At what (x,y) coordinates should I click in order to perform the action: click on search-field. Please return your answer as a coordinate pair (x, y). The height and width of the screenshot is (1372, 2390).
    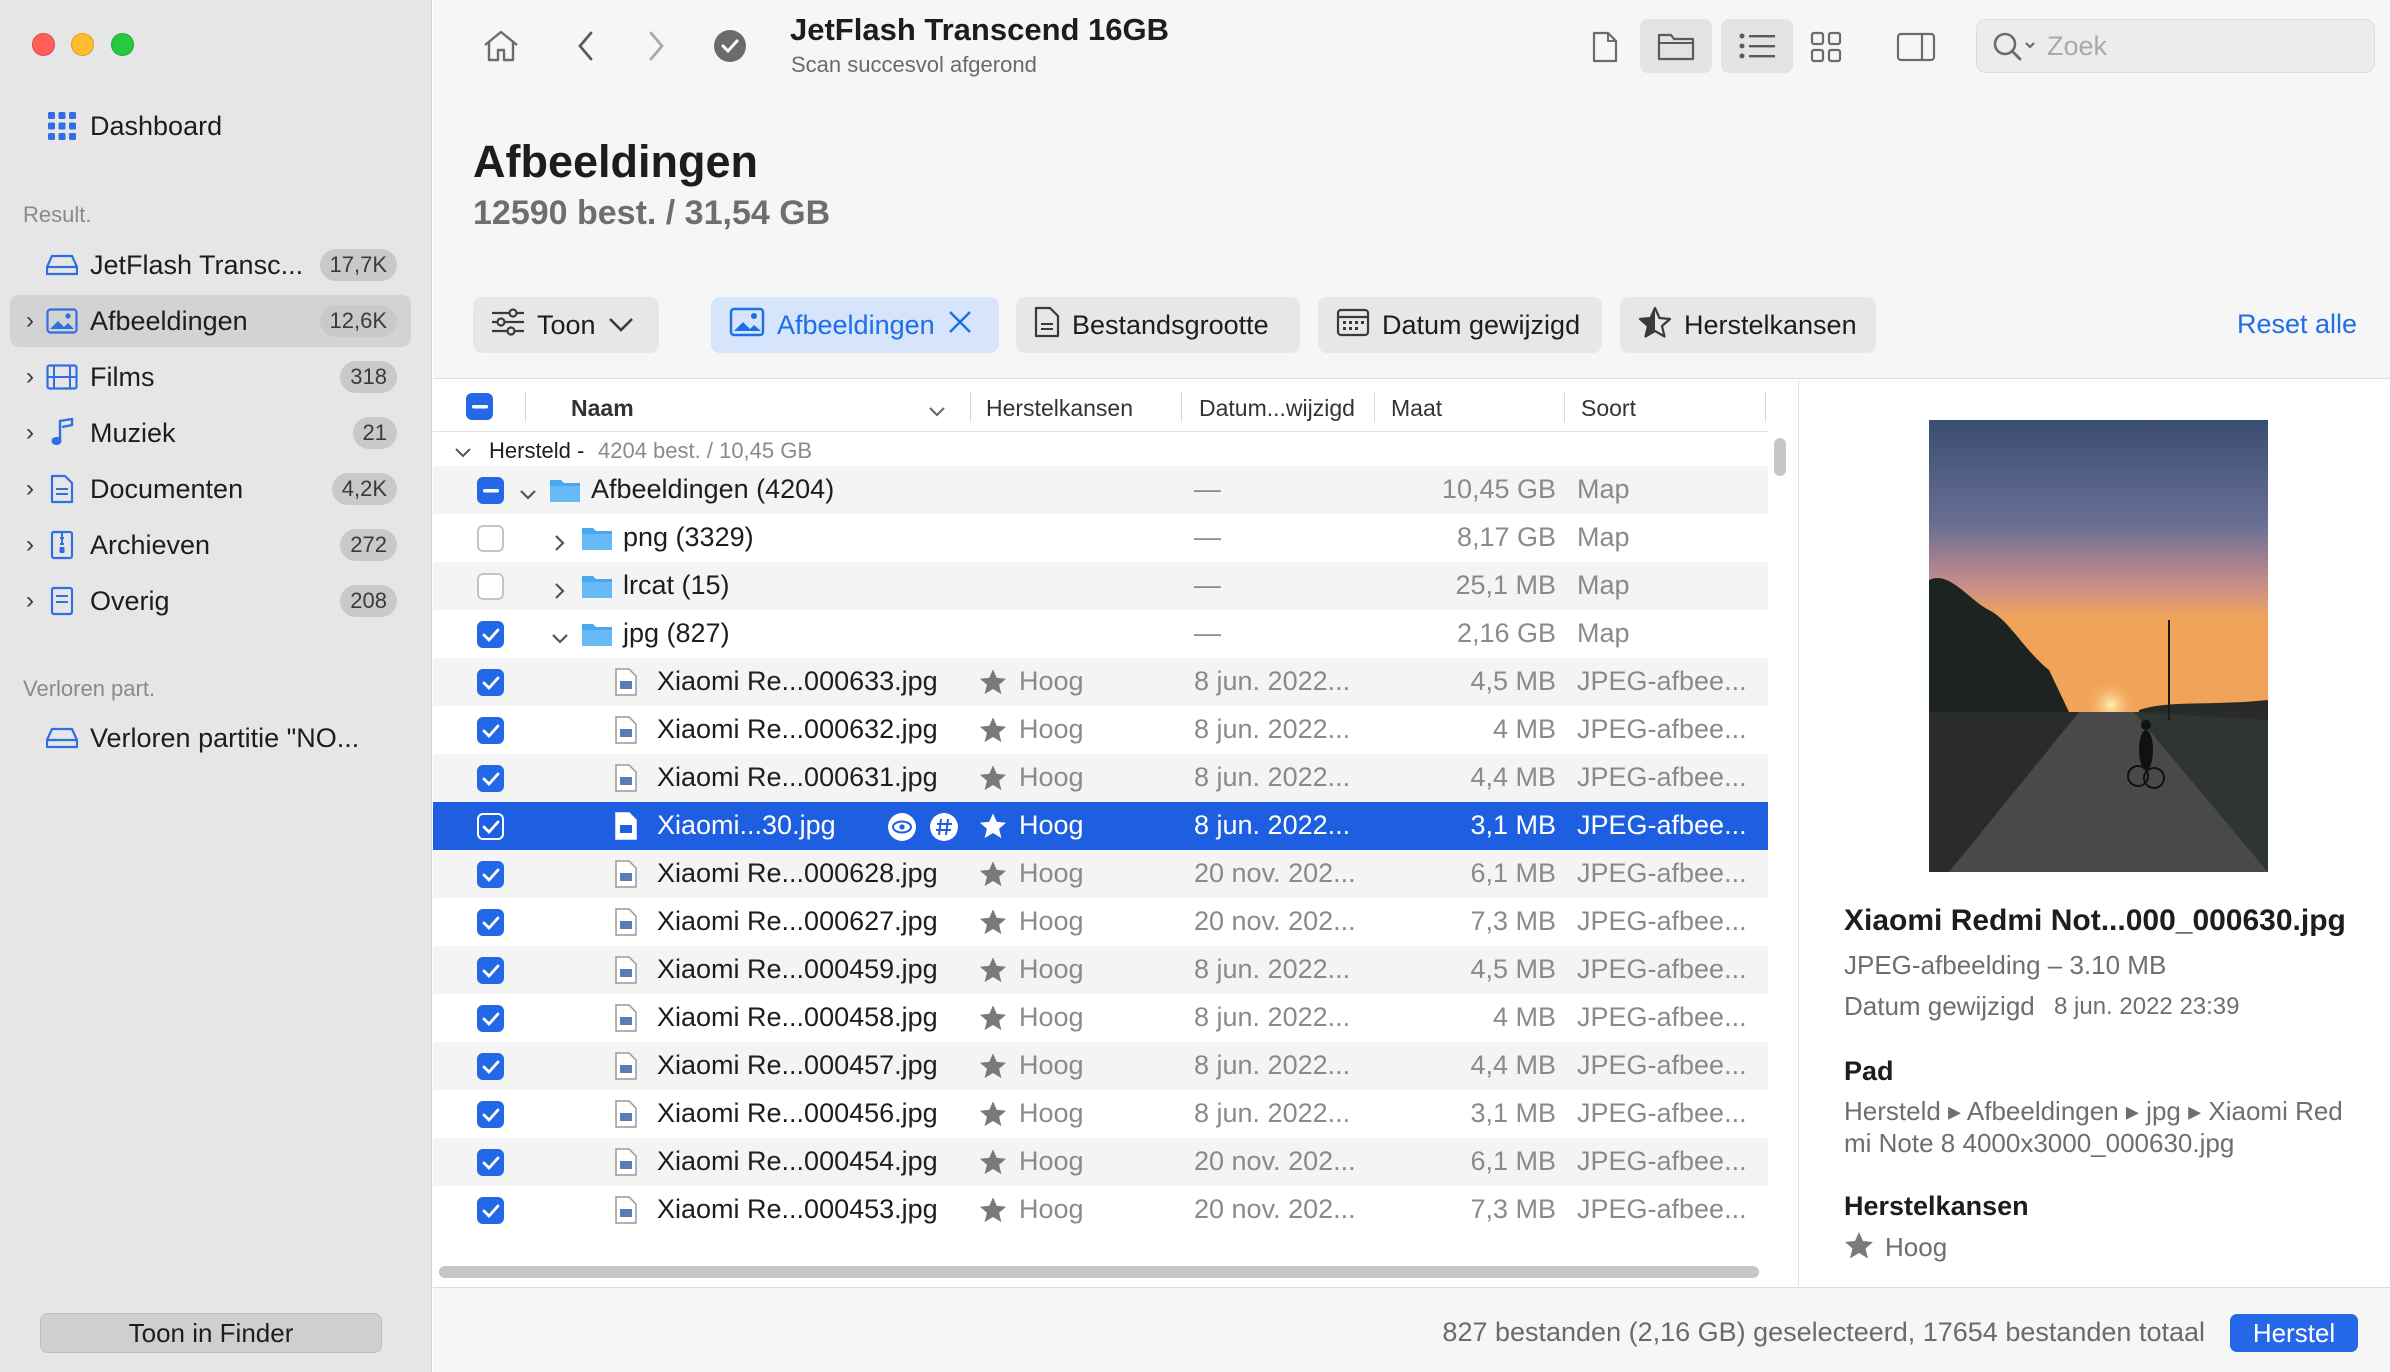
    Looking at the image, I should click on (2175, 46).